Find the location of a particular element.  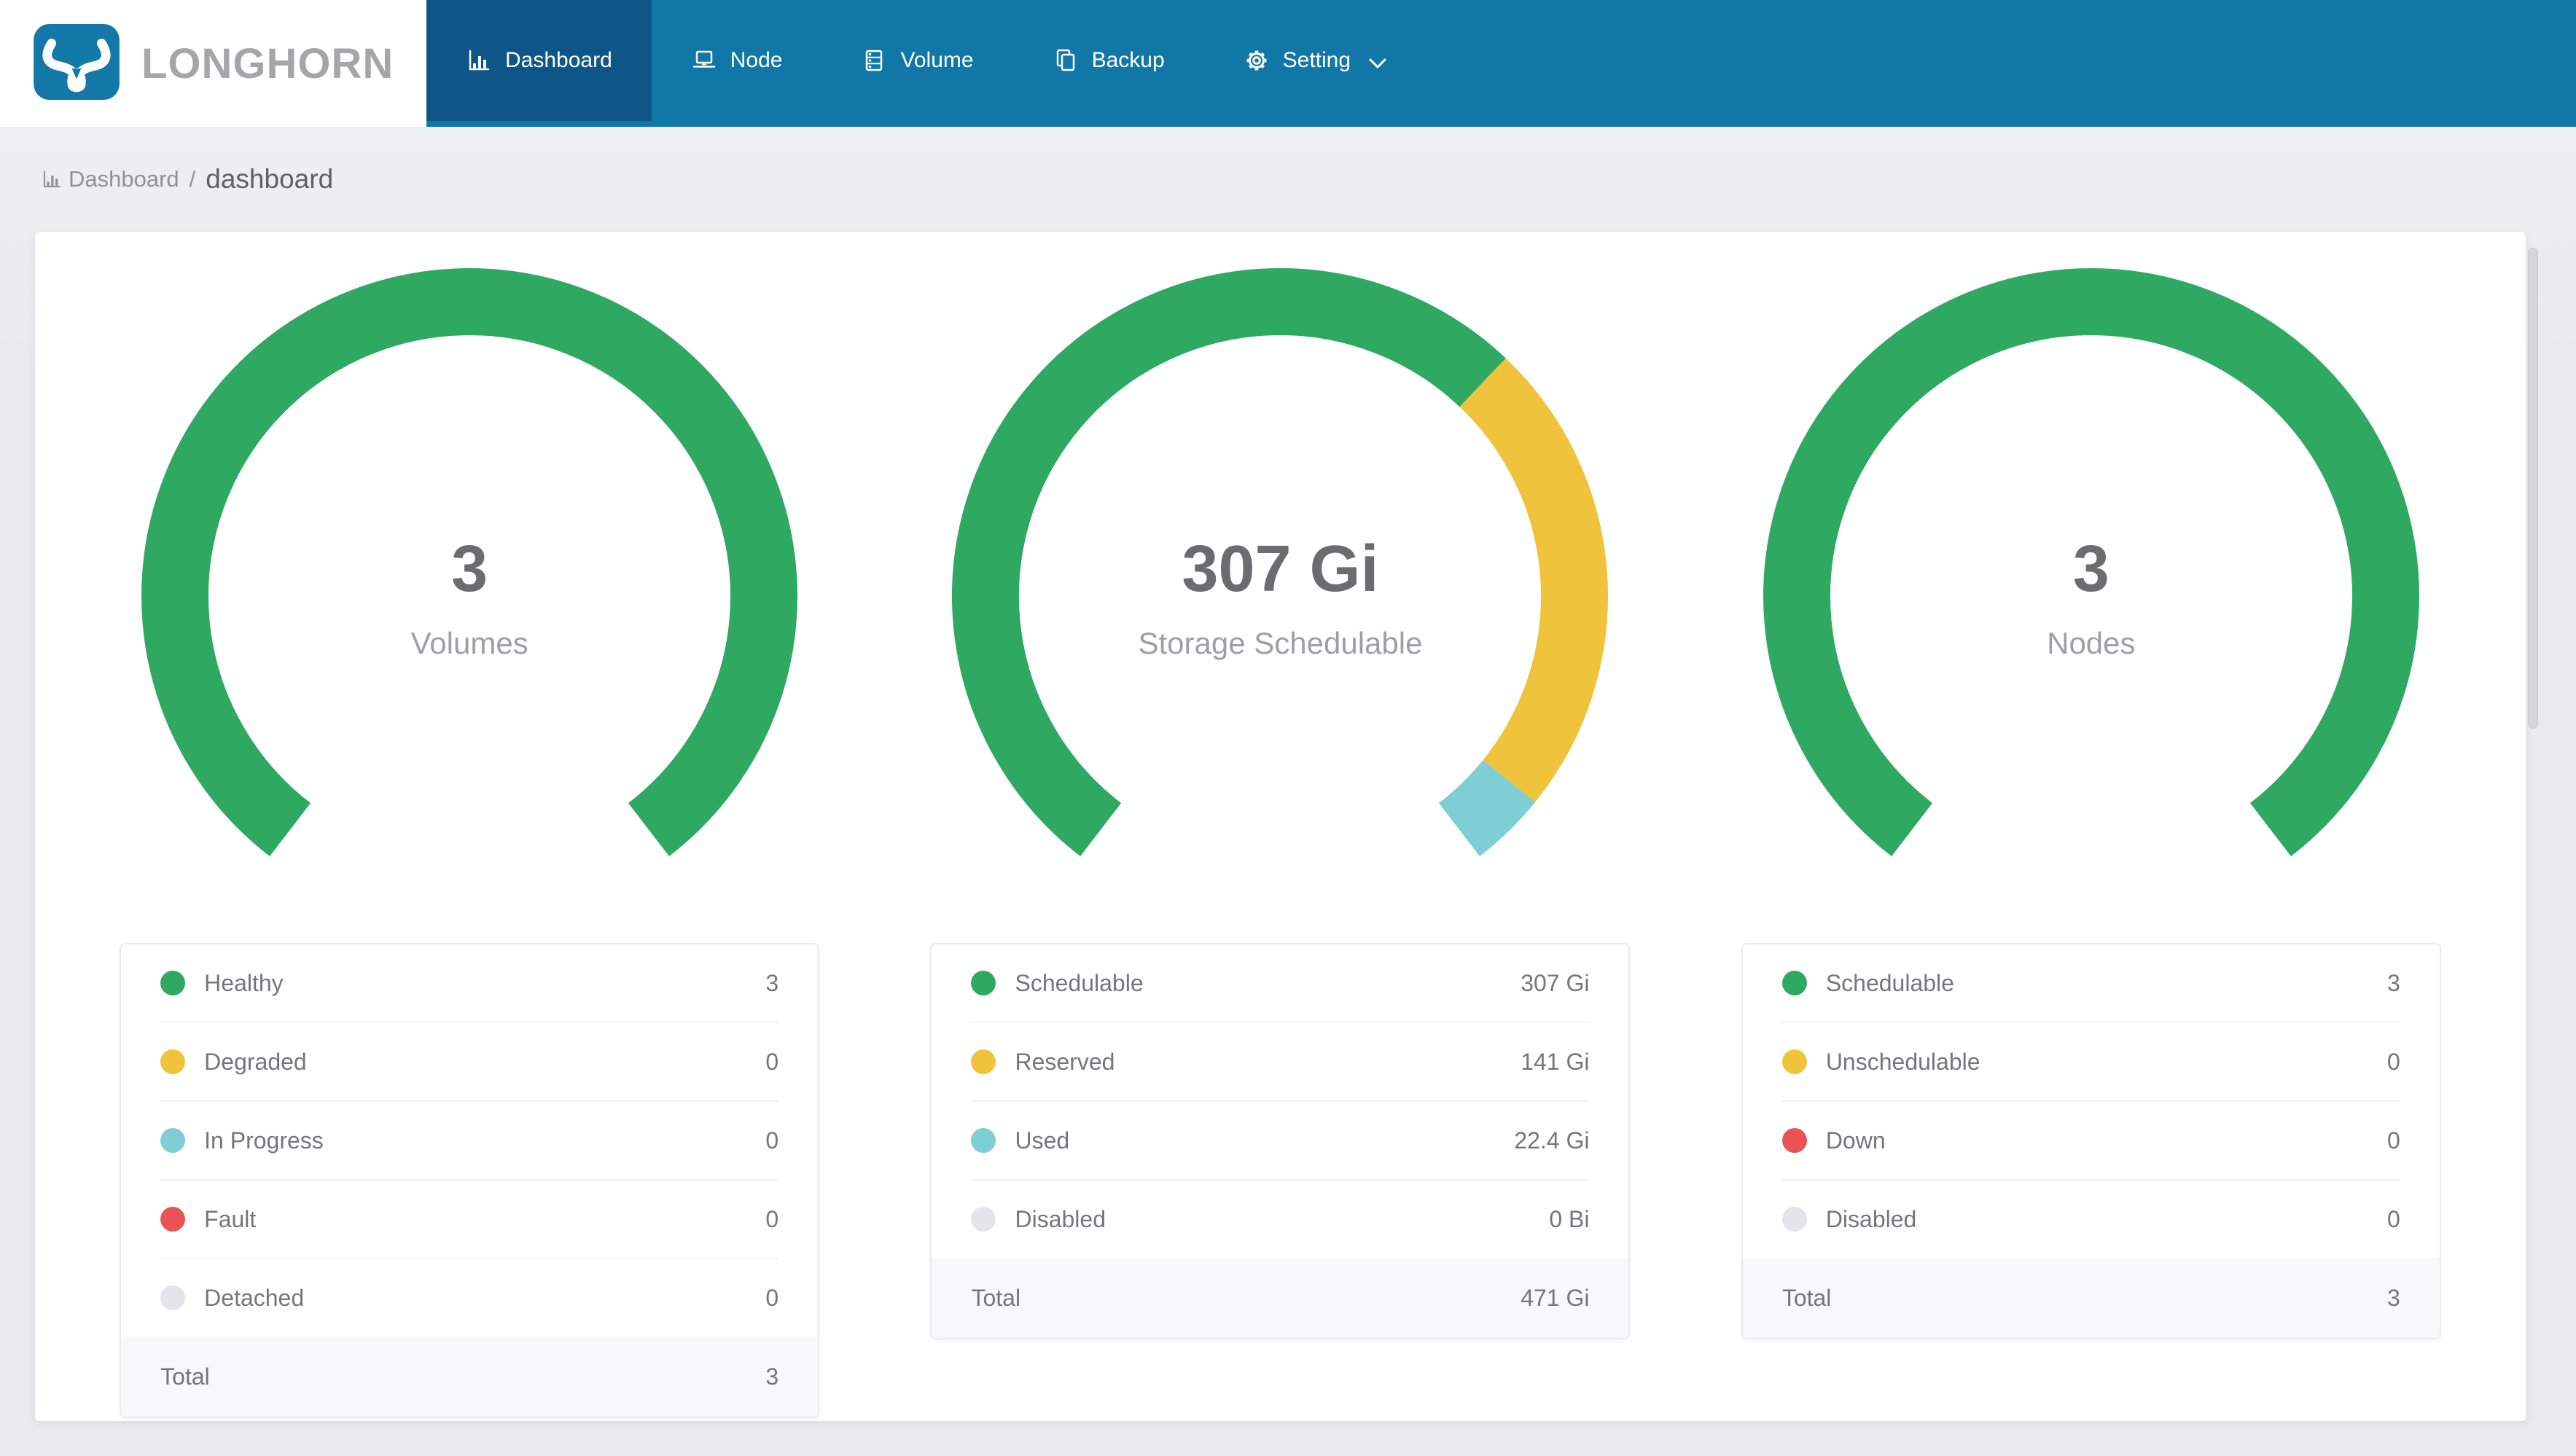

legend-value: 141 Gi is located at coordinates (1555, 1061).